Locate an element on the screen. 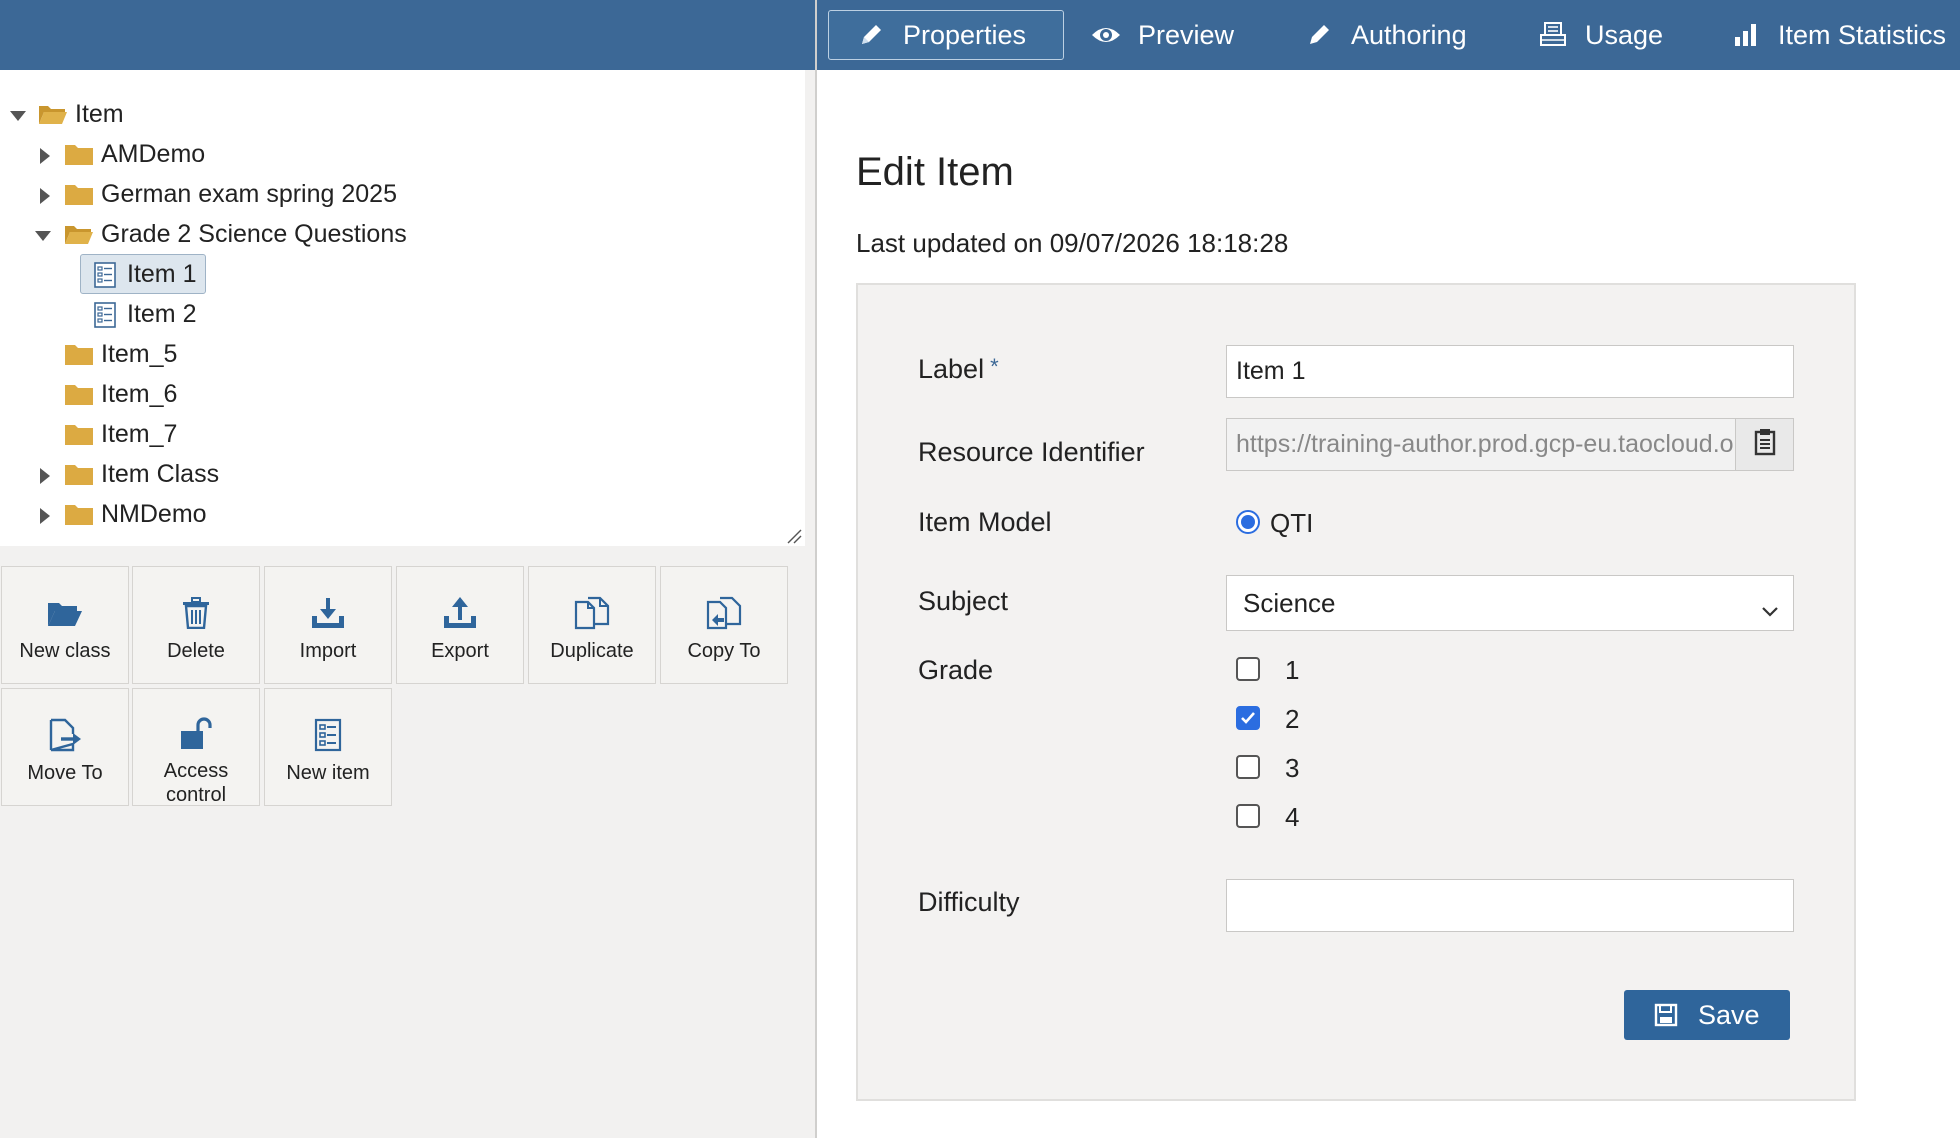 The width and height of the screenshot is (1960, 1138). trash-icon is located at coordinates (196, 613).